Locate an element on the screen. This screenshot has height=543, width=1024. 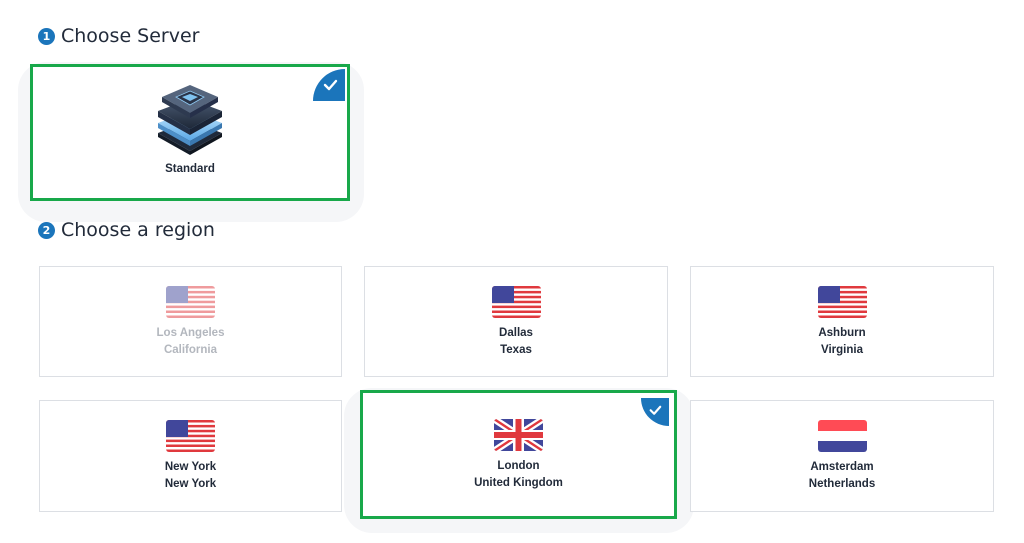
step-number-badge: 2 is located at coordinates (46, 230).